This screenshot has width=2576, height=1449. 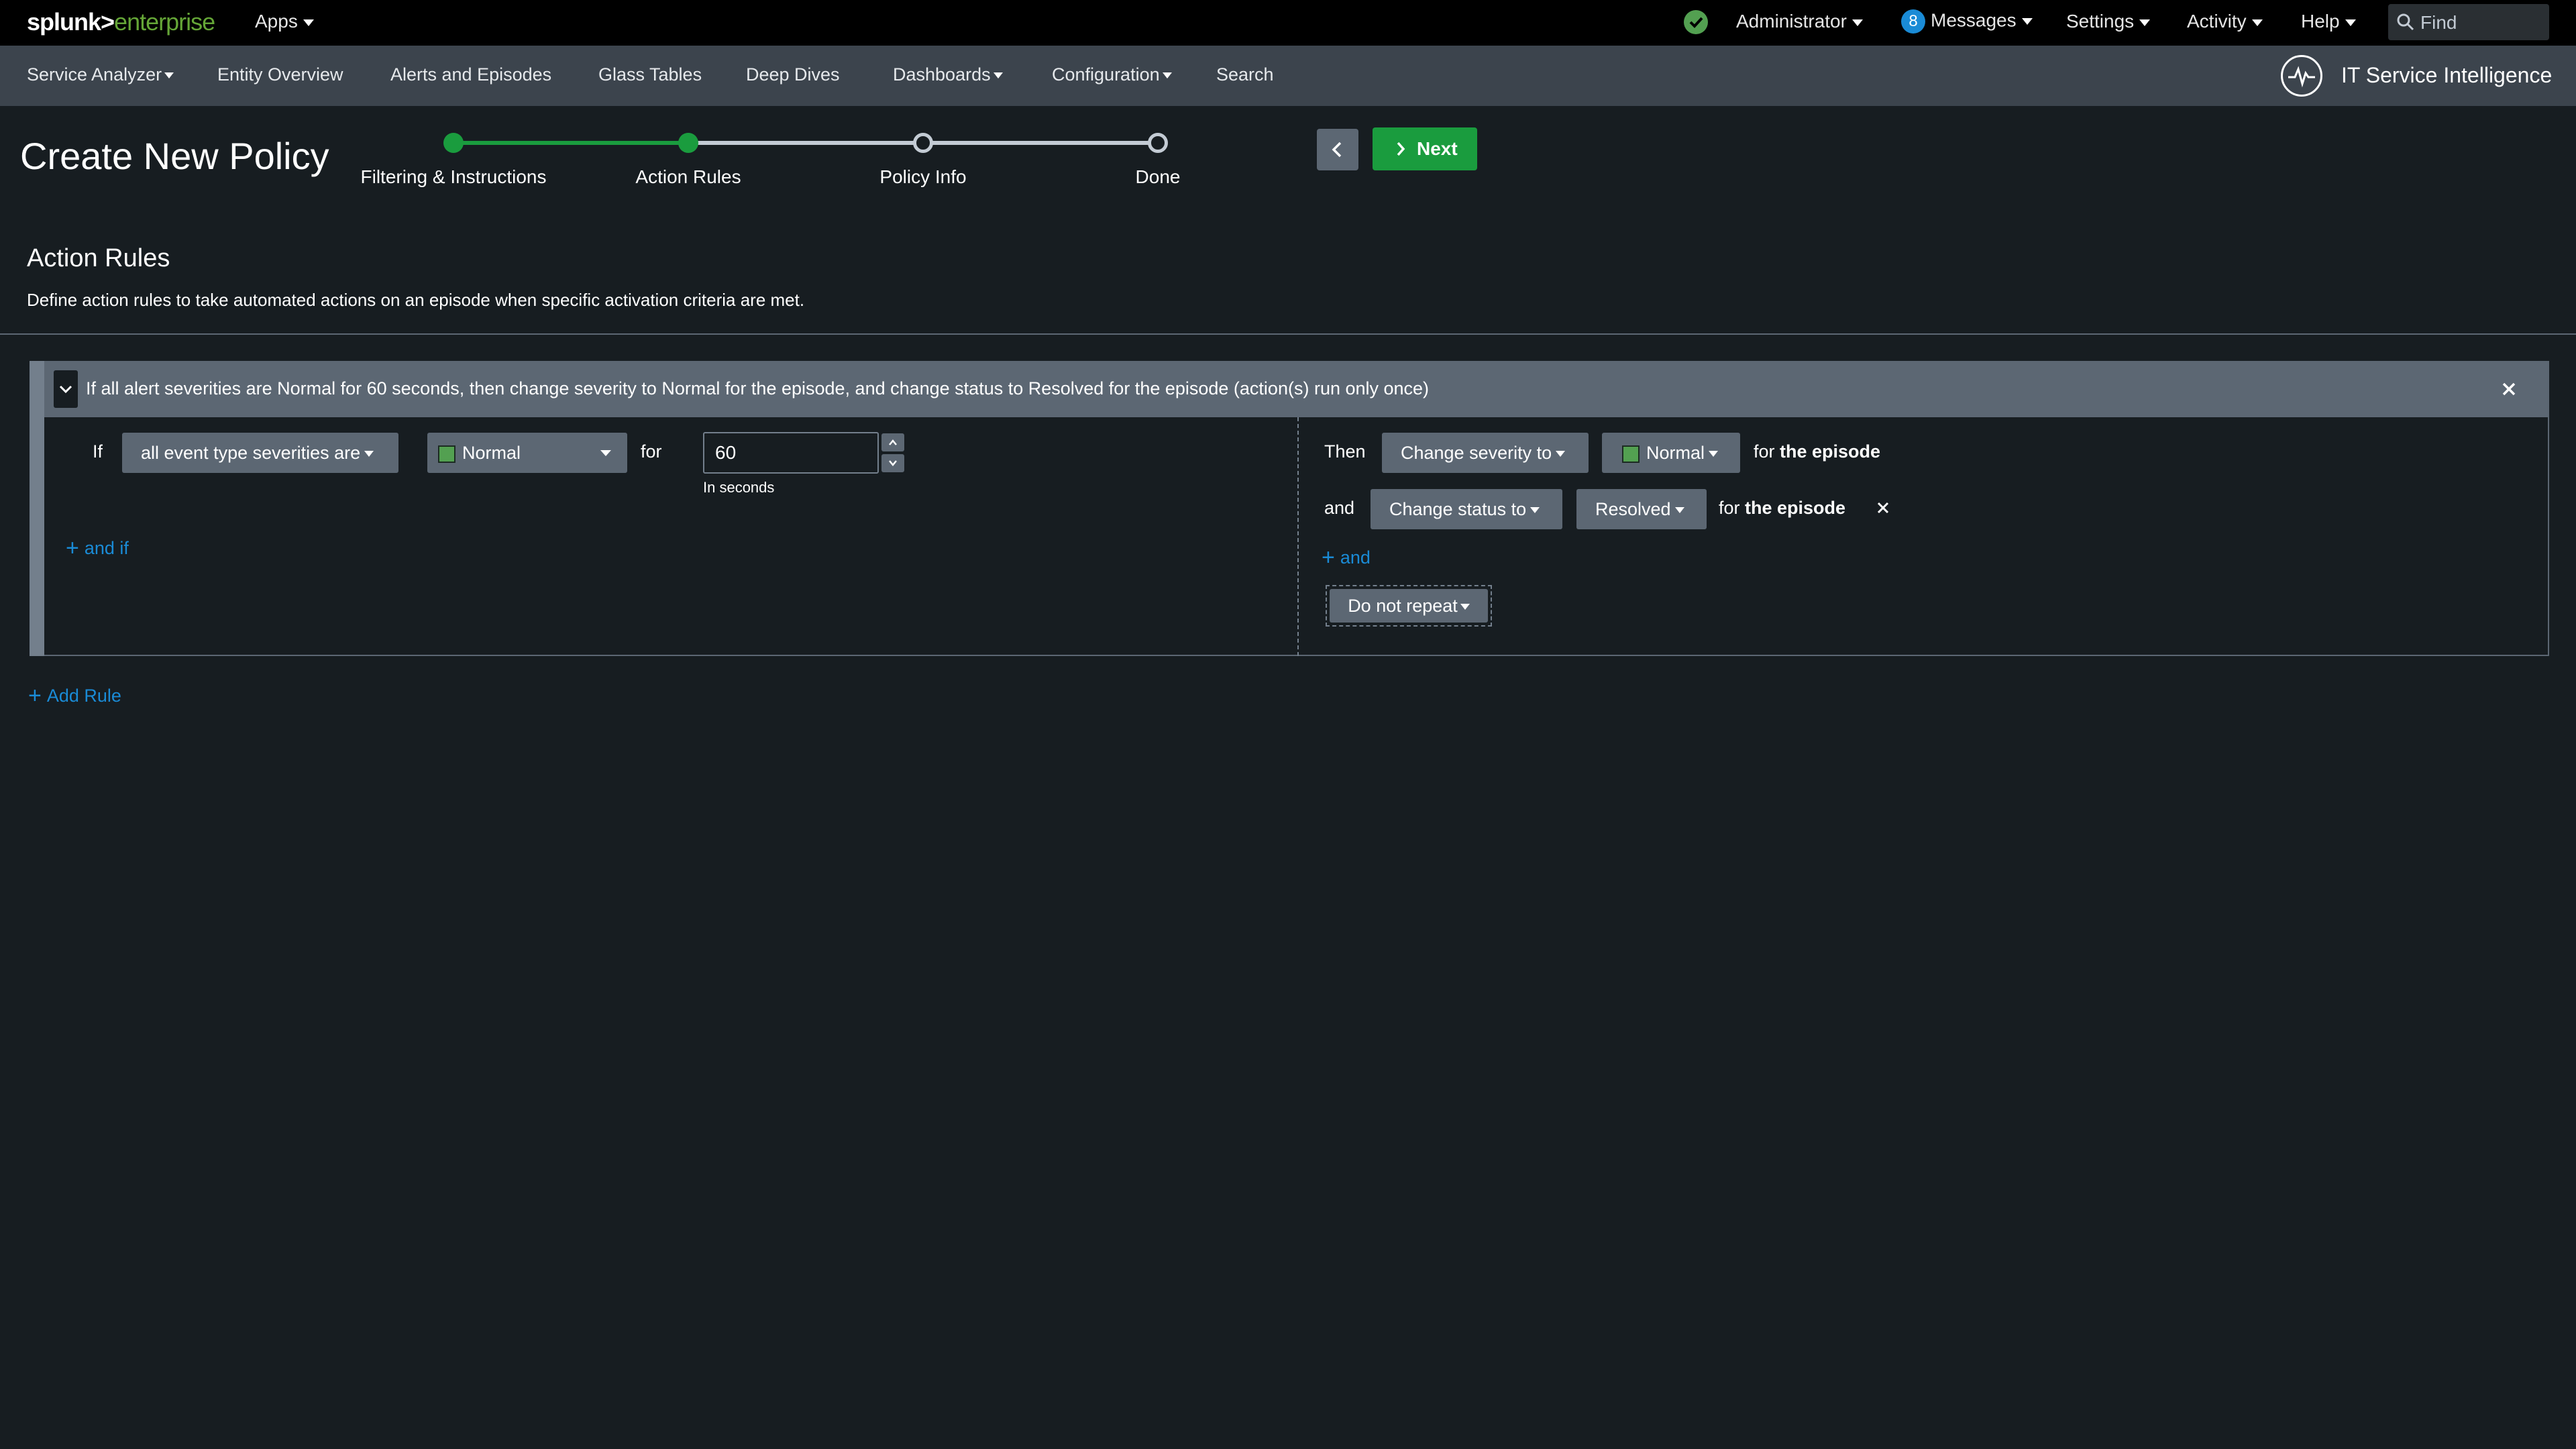 I want to click on nav-glass-tables: Glass Tables, so click(x=650, y=74).